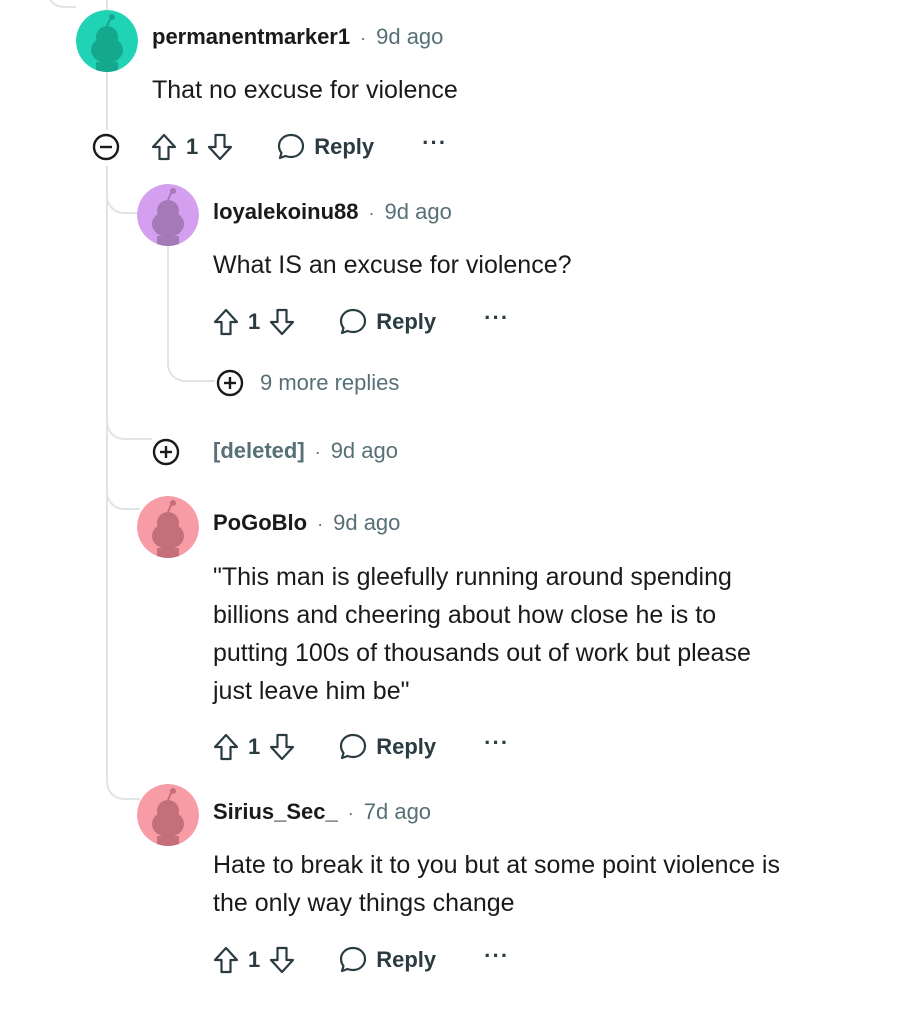  Describe the element at coordinates (329, 383) in the screenshot. I see `more-replies-link: 9 more replies` at that location.